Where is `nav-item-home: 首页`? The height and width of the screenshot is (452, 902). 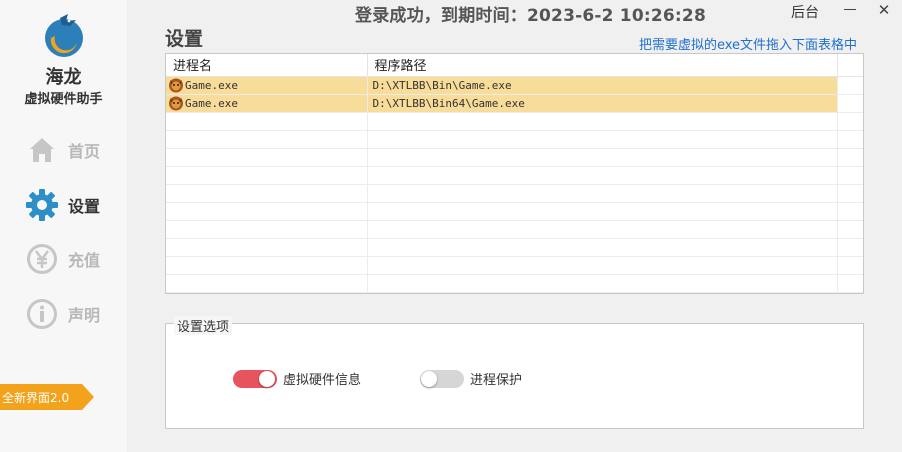 nav-item-home: 首页 is located at coordinates (74, 150).